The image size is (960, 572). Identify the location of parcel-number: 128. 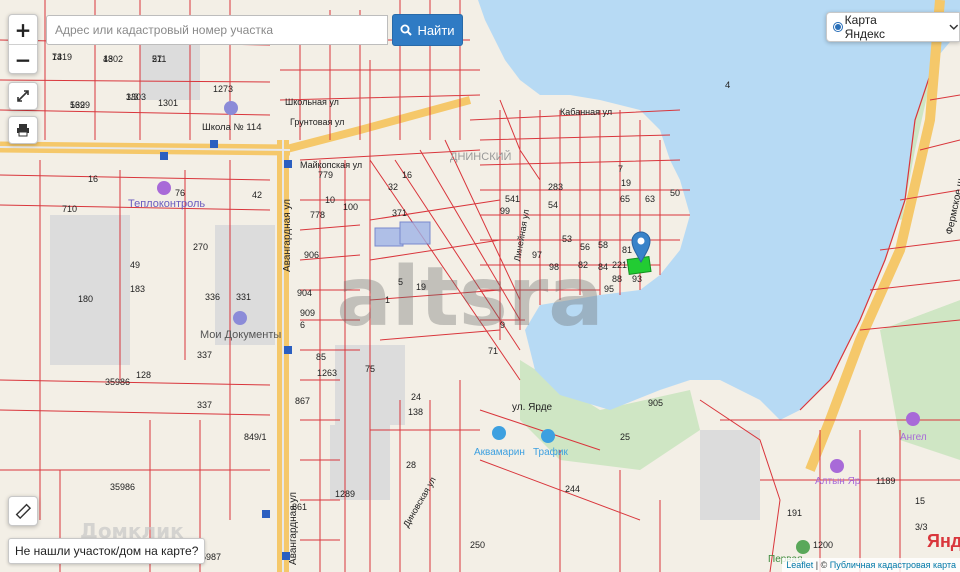
(143, 375).